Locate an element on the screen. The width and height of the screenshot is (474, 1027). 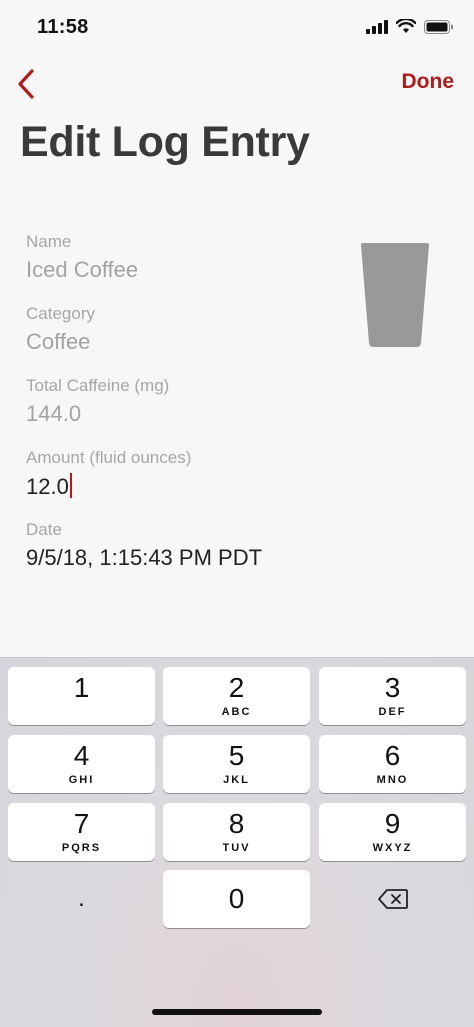
key-digit: 4 is located at coordinates (81, 755).